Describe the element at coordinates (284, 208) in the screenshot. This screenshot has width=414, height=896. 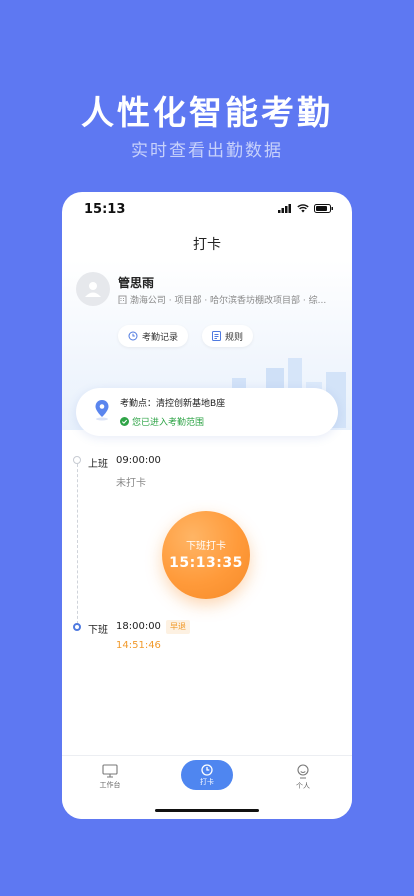
I see `signal-icon` at that location.